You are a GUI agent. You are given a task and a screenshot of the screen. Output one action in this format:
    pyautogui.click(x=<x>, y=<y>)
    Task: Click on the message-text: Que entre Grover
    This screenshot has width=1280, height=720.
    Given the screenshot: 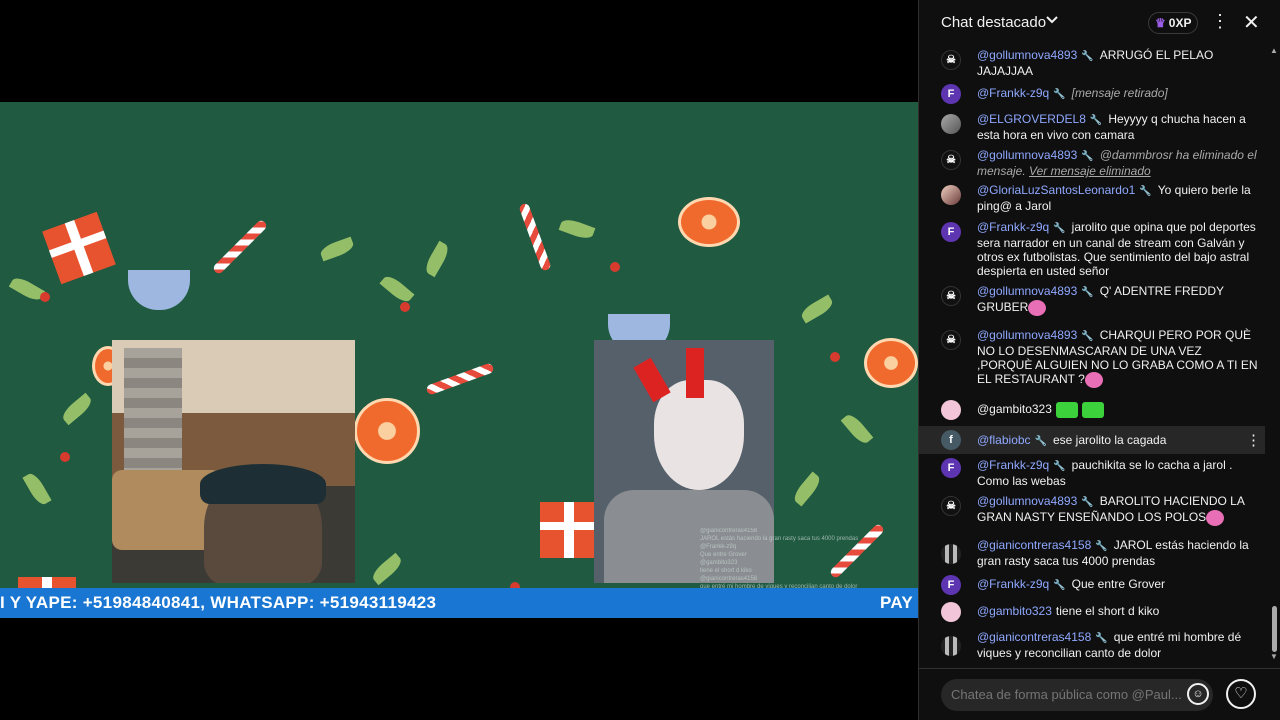 What is the action you would take?
    pyautogui.click(x=1118, y=584)
    